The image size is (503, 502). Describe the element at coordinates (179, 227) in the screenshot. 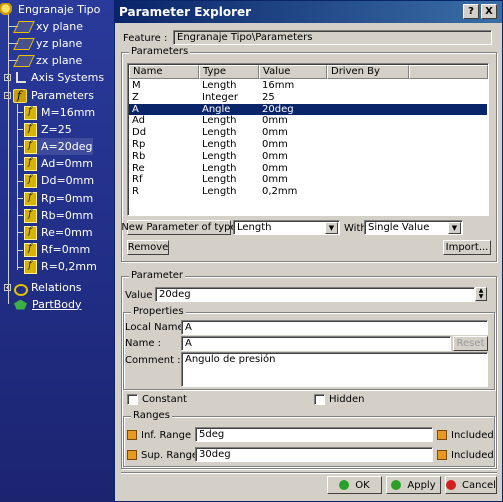

I see `new-parameter-button: New Parameter of type` at that location.